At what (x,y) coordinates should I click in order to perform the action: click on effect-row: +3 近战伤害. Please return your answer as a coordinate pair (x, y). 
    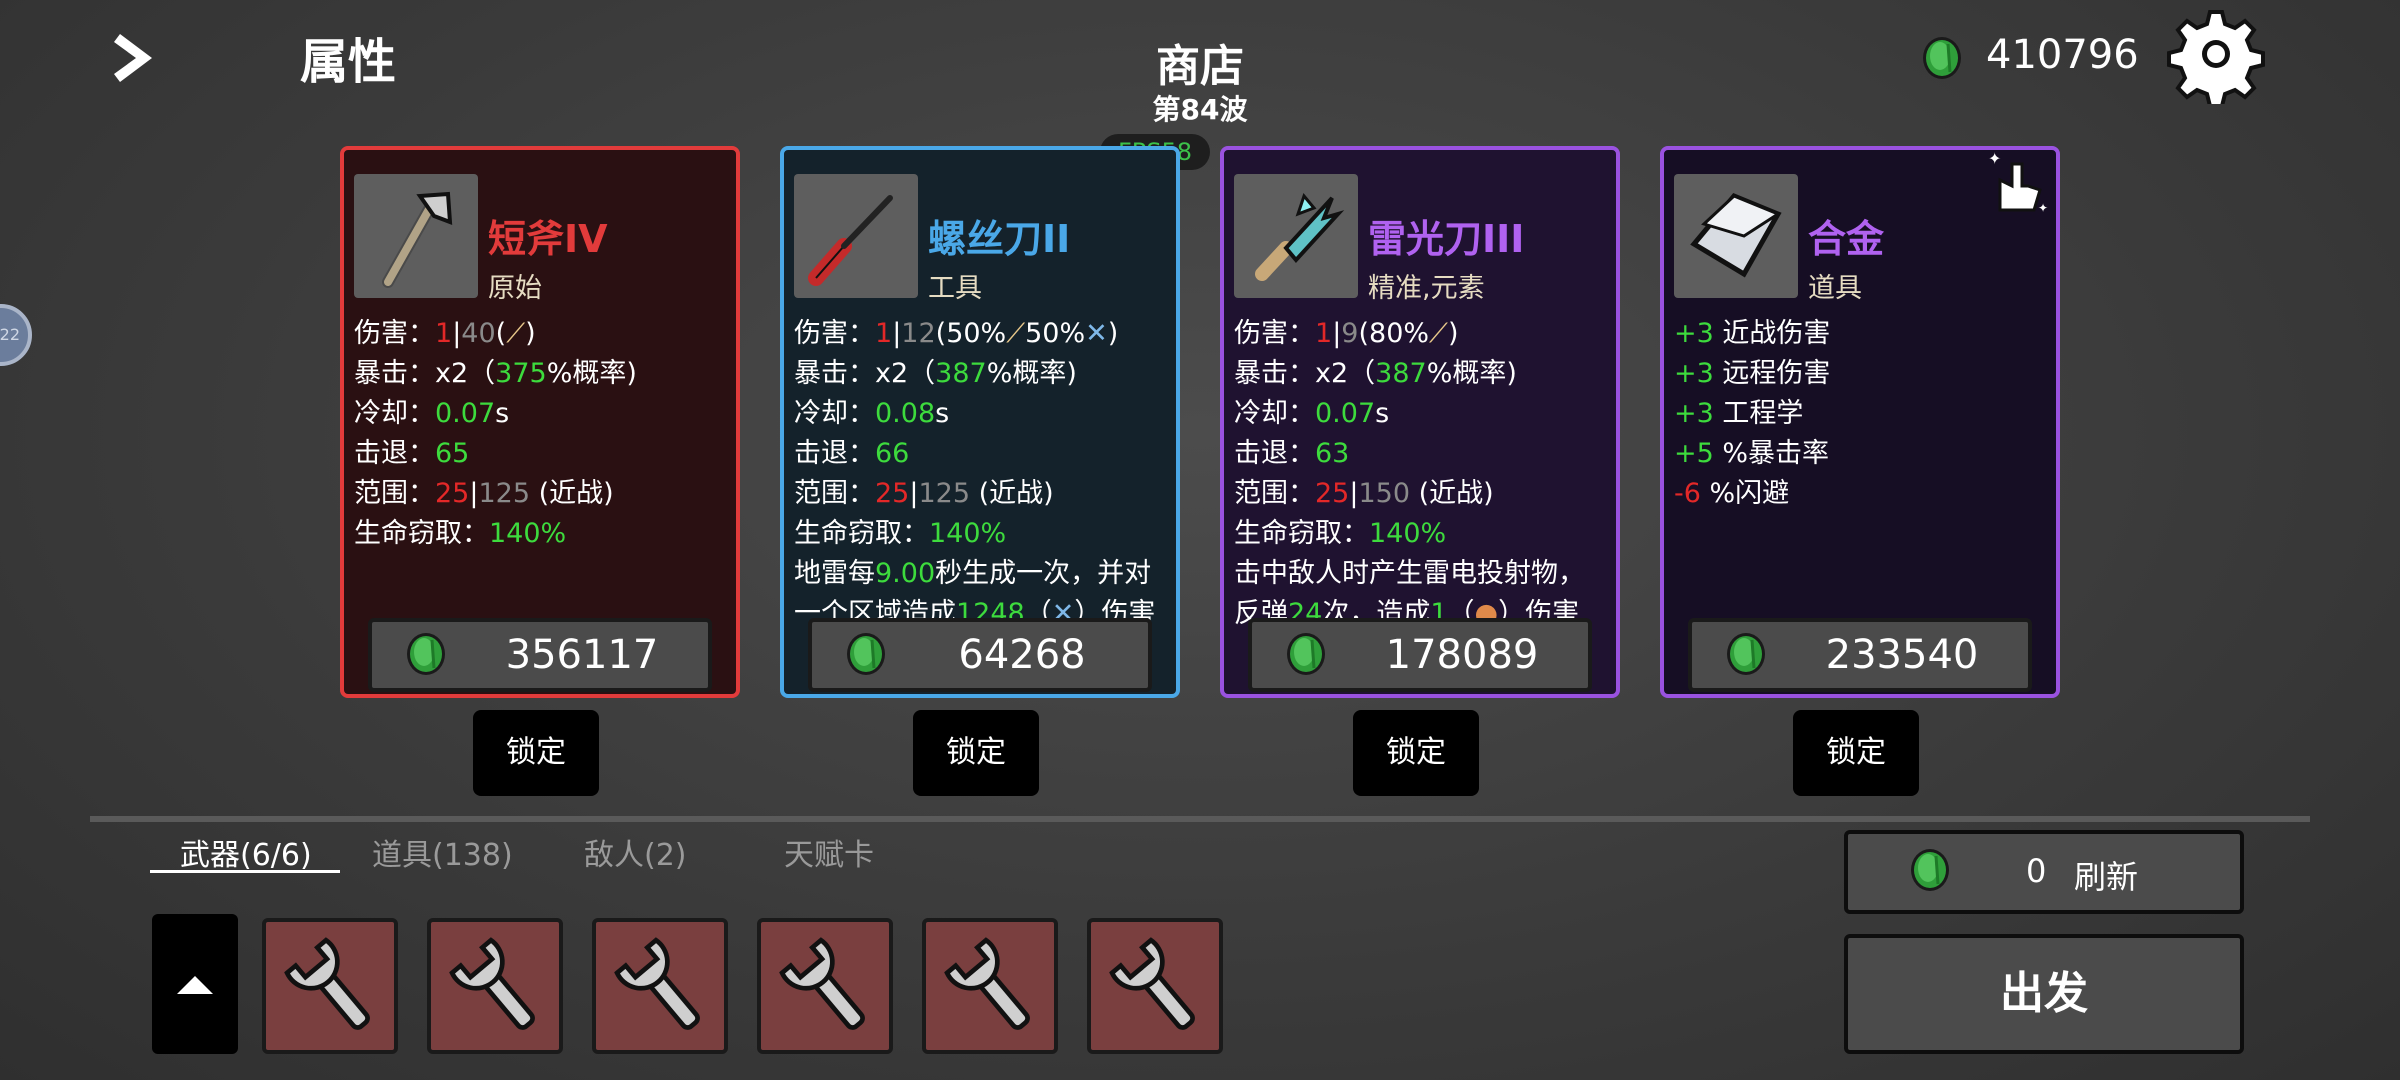
    Looking at the image, I should click on (1752, 333).